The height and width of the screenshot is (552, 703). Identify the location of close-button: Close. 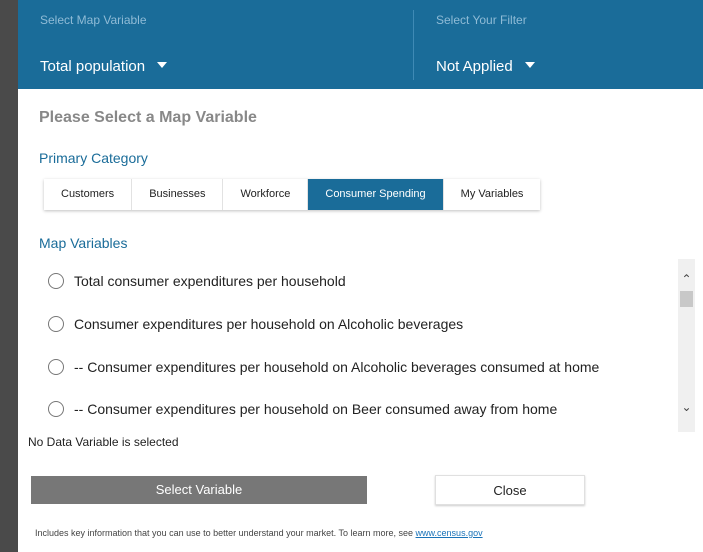
(510, 490).